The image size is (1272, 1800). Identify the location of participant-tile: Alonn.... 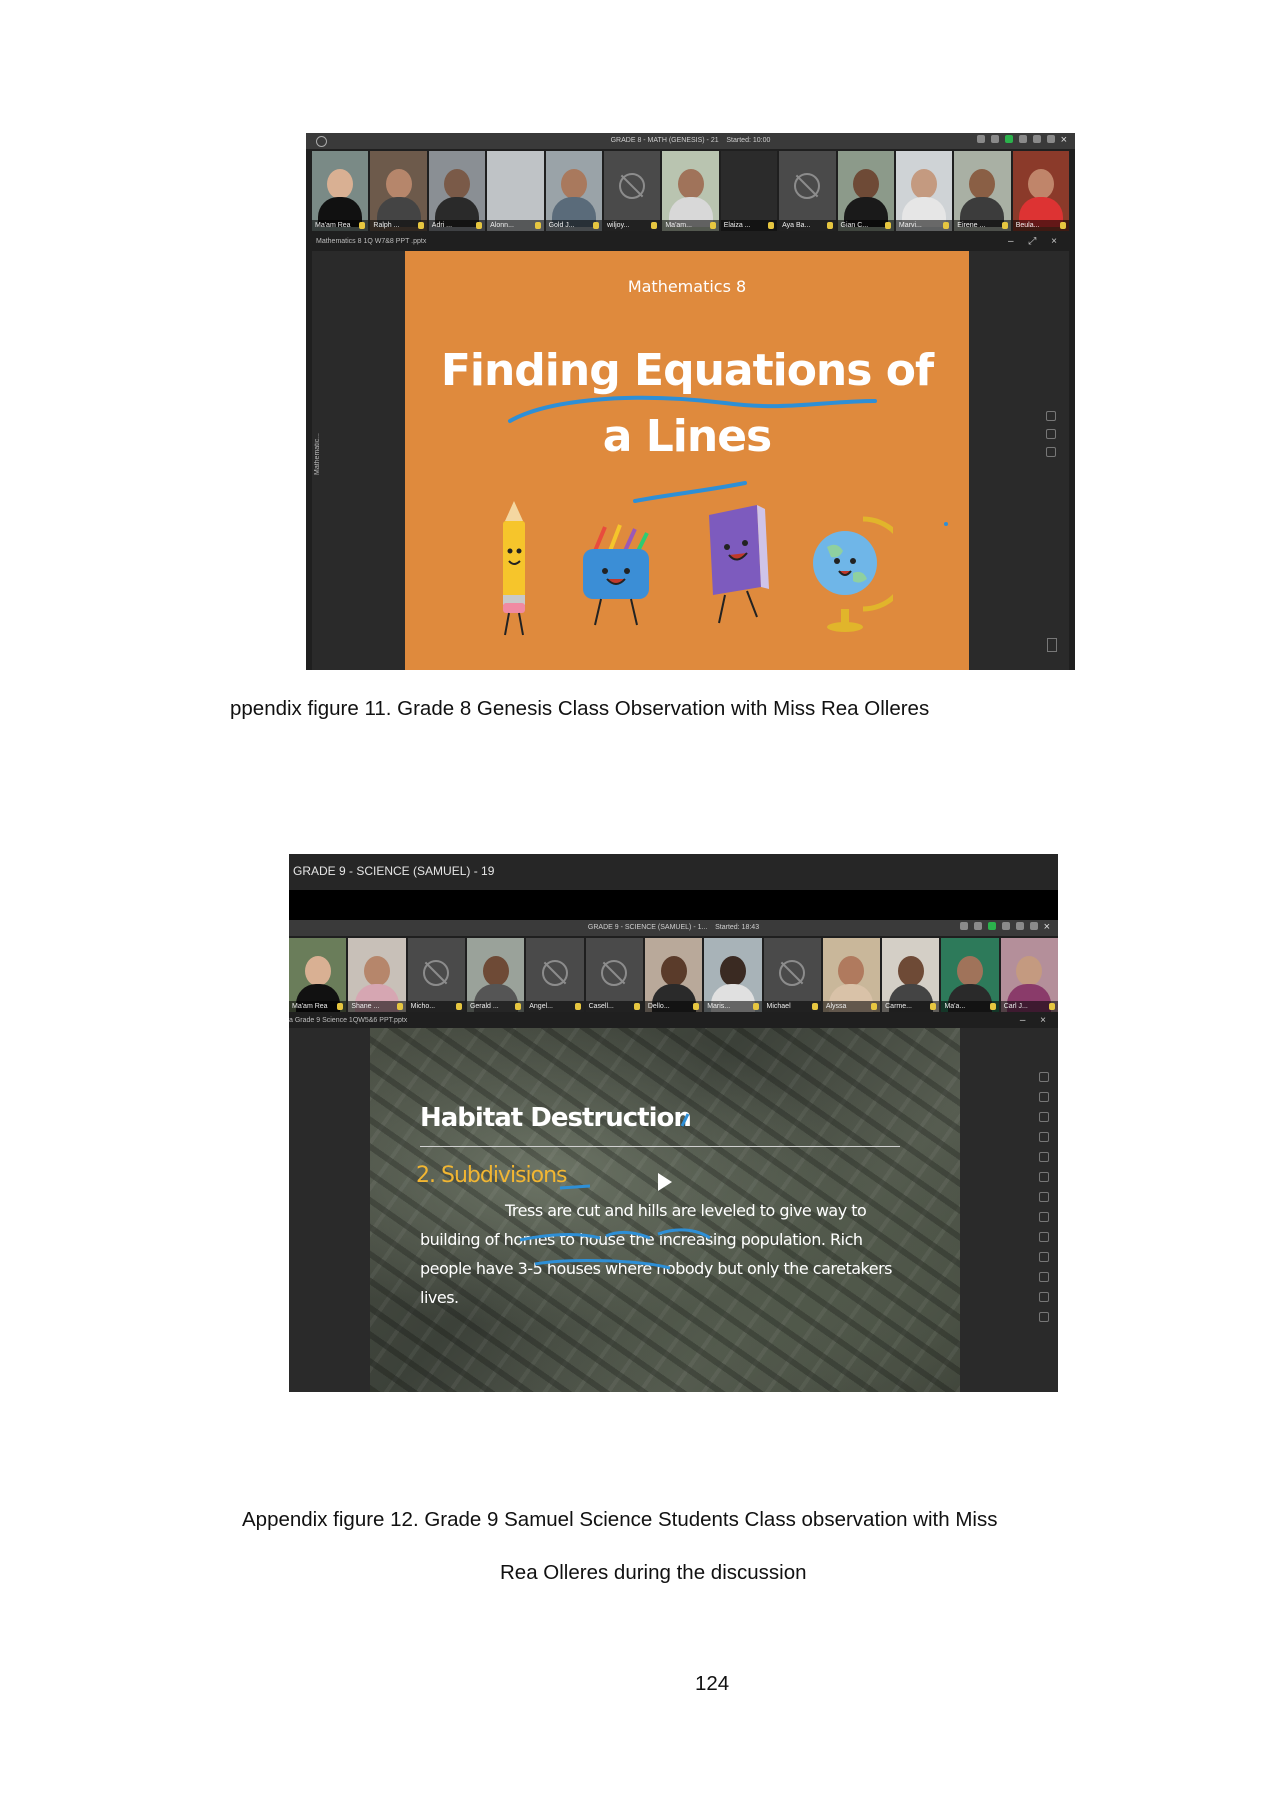
(515, 191).